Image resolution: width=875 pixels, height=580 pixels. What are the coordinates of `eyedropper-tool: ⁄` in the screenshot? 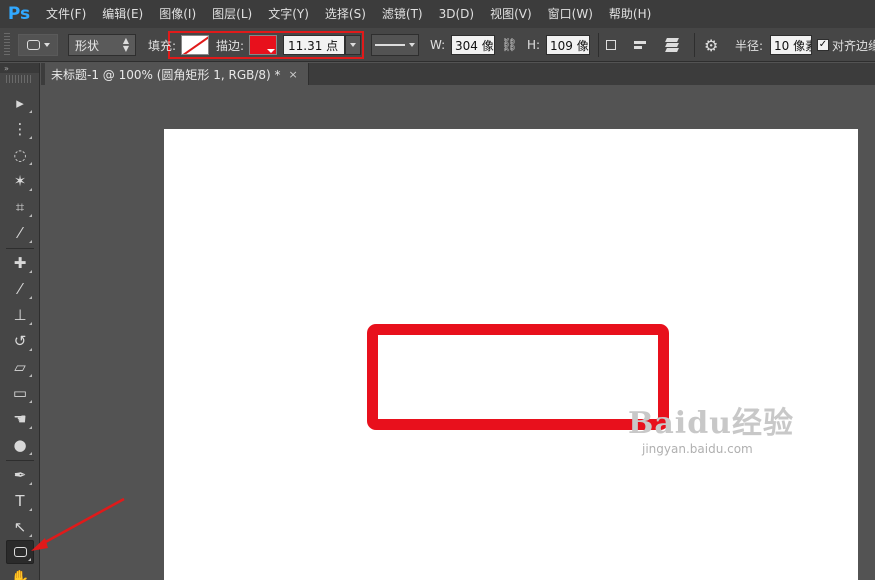 It's located at (20, 233).